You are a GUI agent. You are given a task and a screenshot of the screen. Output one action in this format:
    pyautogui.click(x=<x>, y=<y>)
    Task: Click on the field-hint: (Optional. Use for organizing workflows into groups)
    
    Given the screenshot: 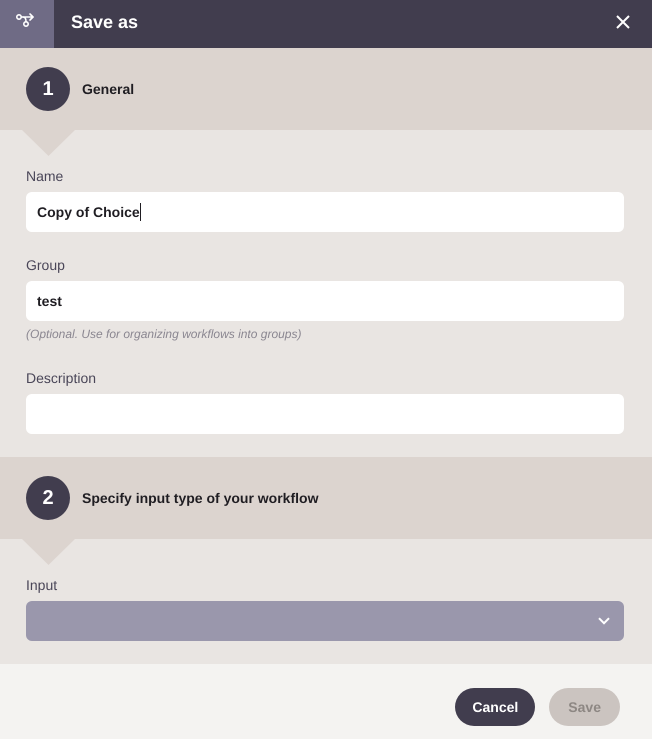 What is the action you would take?
    pyautogui.click(x=164, y=334)
    